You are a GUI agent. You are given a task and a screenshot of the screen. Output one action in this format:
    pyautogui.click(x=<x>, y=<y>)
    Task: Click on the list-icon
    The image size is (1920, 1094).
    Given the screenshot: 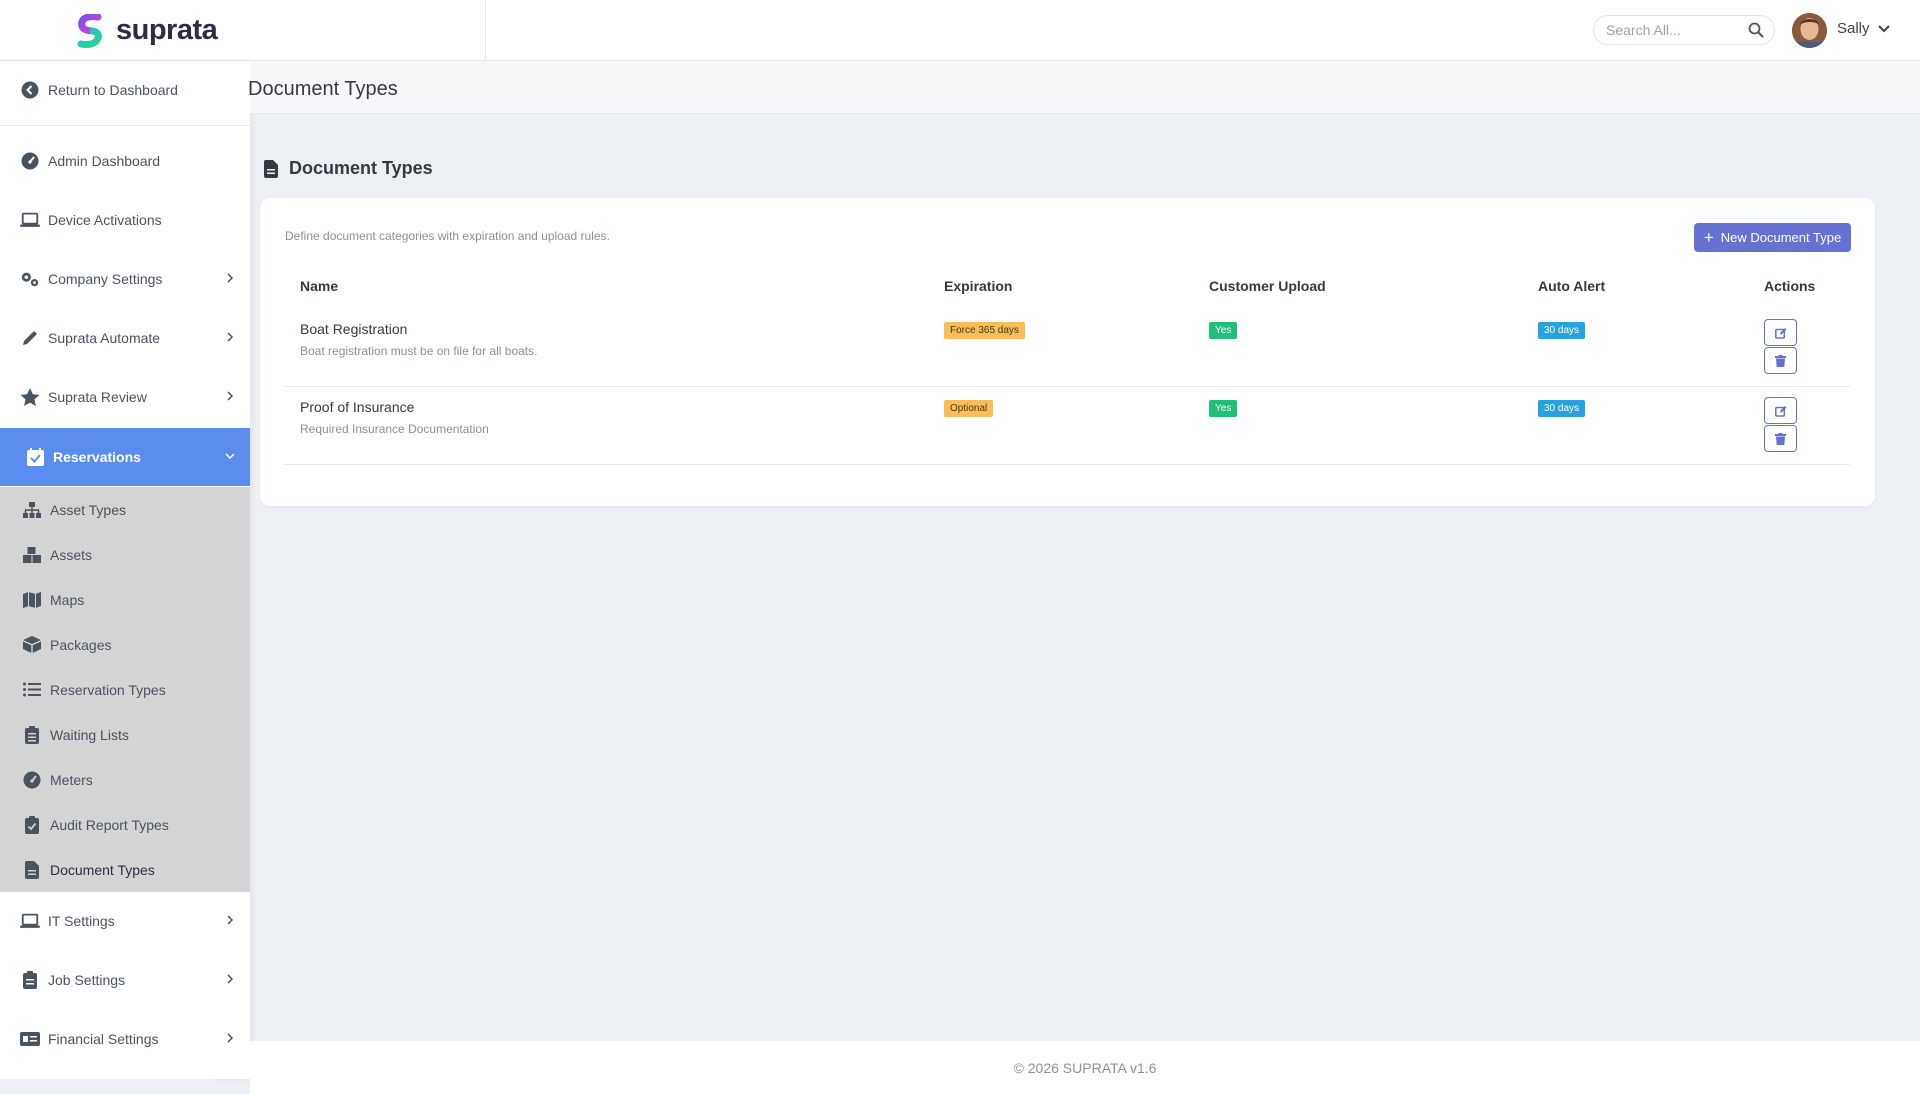 What is the action you would take?
    pyautogui.click(x=32, y=690)
    